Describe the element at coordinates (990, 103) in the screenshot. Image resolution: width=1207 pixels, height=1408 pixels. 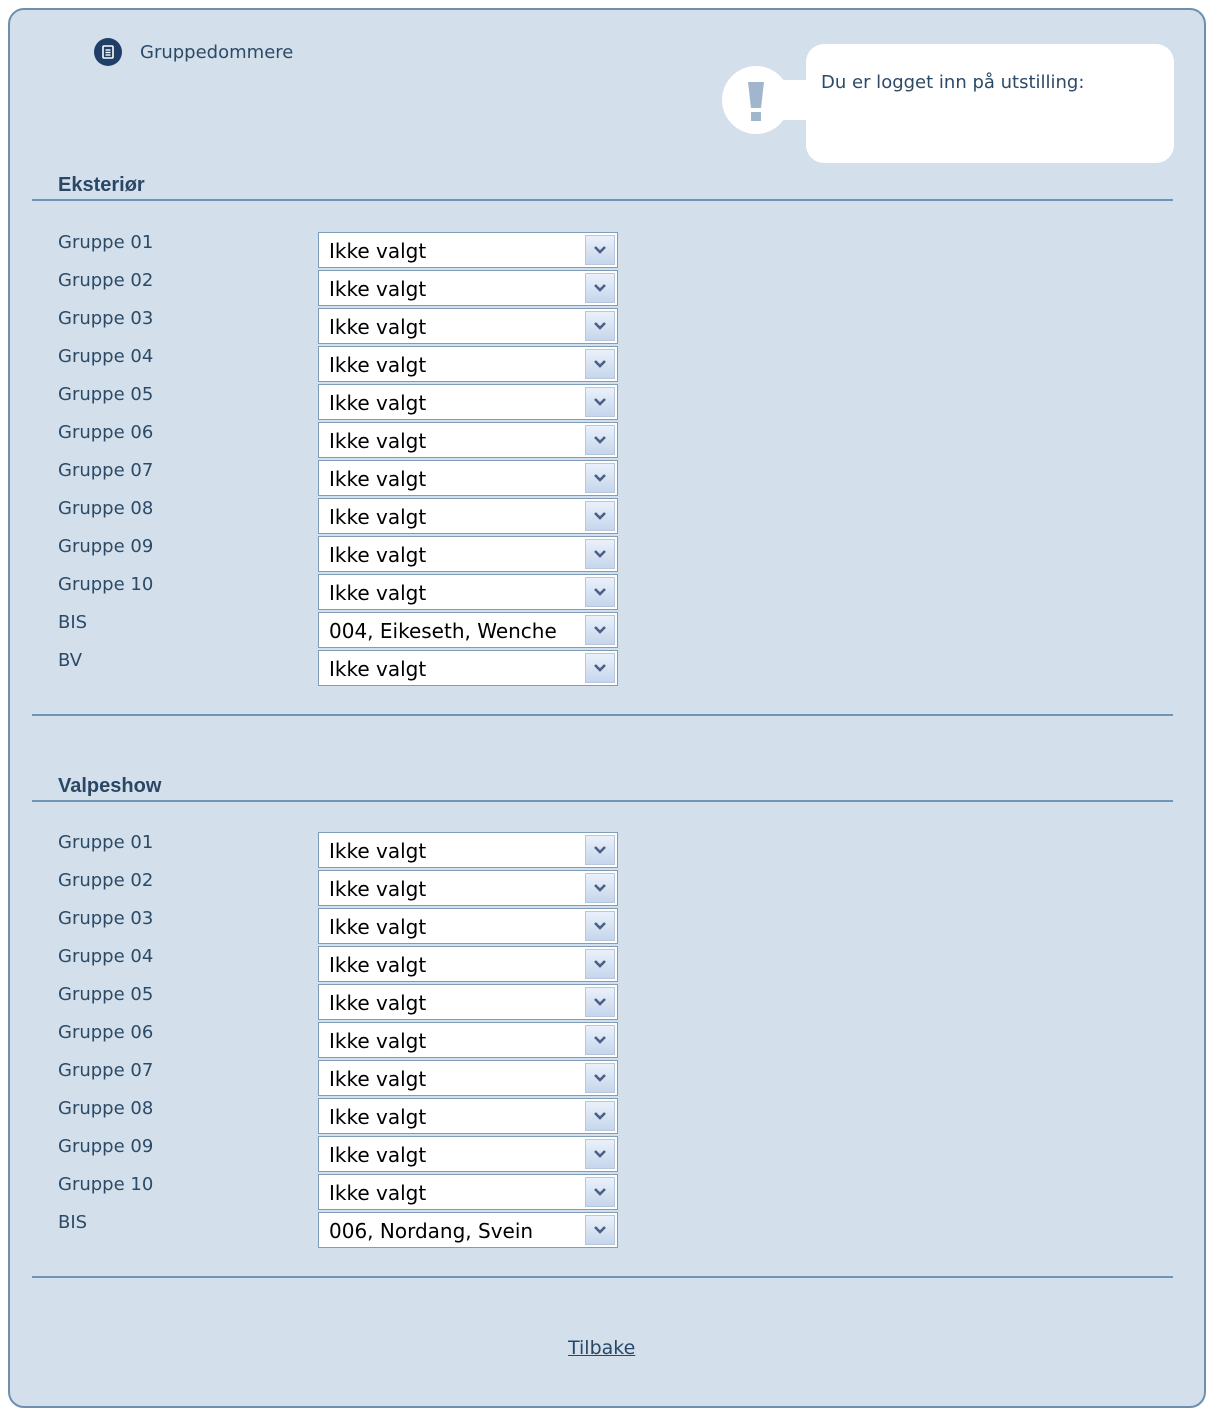
I see `login-notice` at that location.